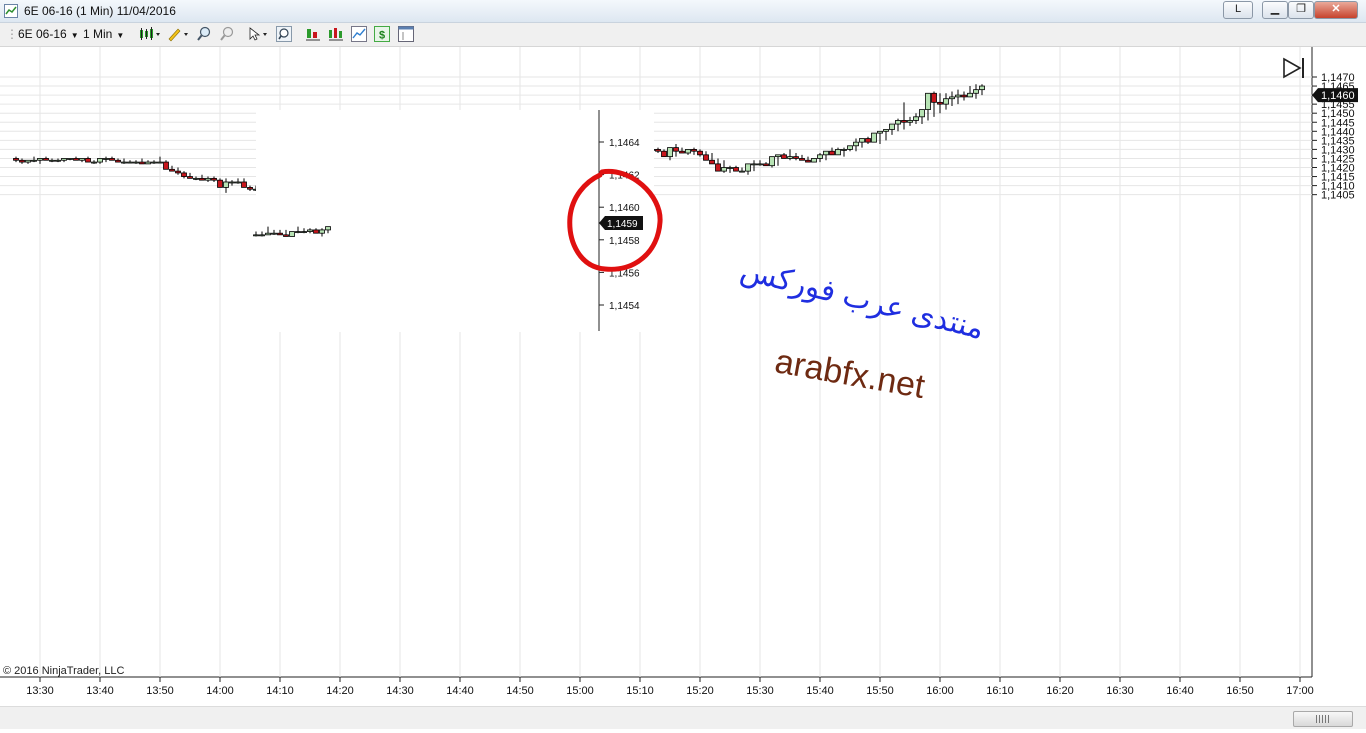 This screenshot has height=733, width=1366. What do you see at coordinates (683, 717) in the screenshot?
I see `horizontal-scrollbar` at bounding box center [683, 717].